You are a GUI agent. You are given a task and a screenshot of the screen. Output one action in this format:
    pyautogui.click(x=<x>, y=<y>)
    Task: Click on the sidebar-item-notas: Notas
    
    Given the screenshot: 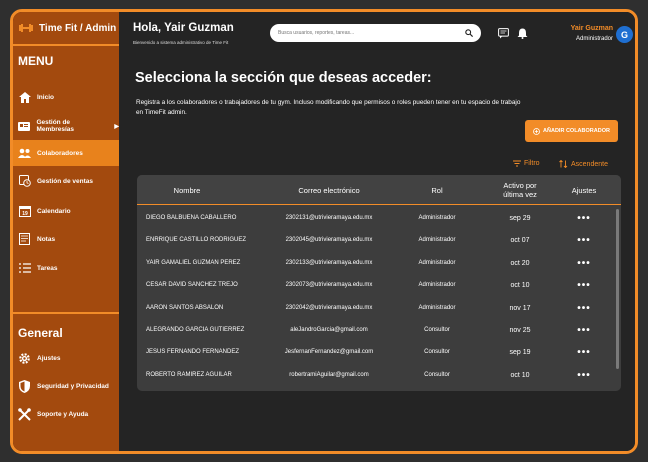 What is the action you would take?
    pyautogui.click(x=66, y=239)
    